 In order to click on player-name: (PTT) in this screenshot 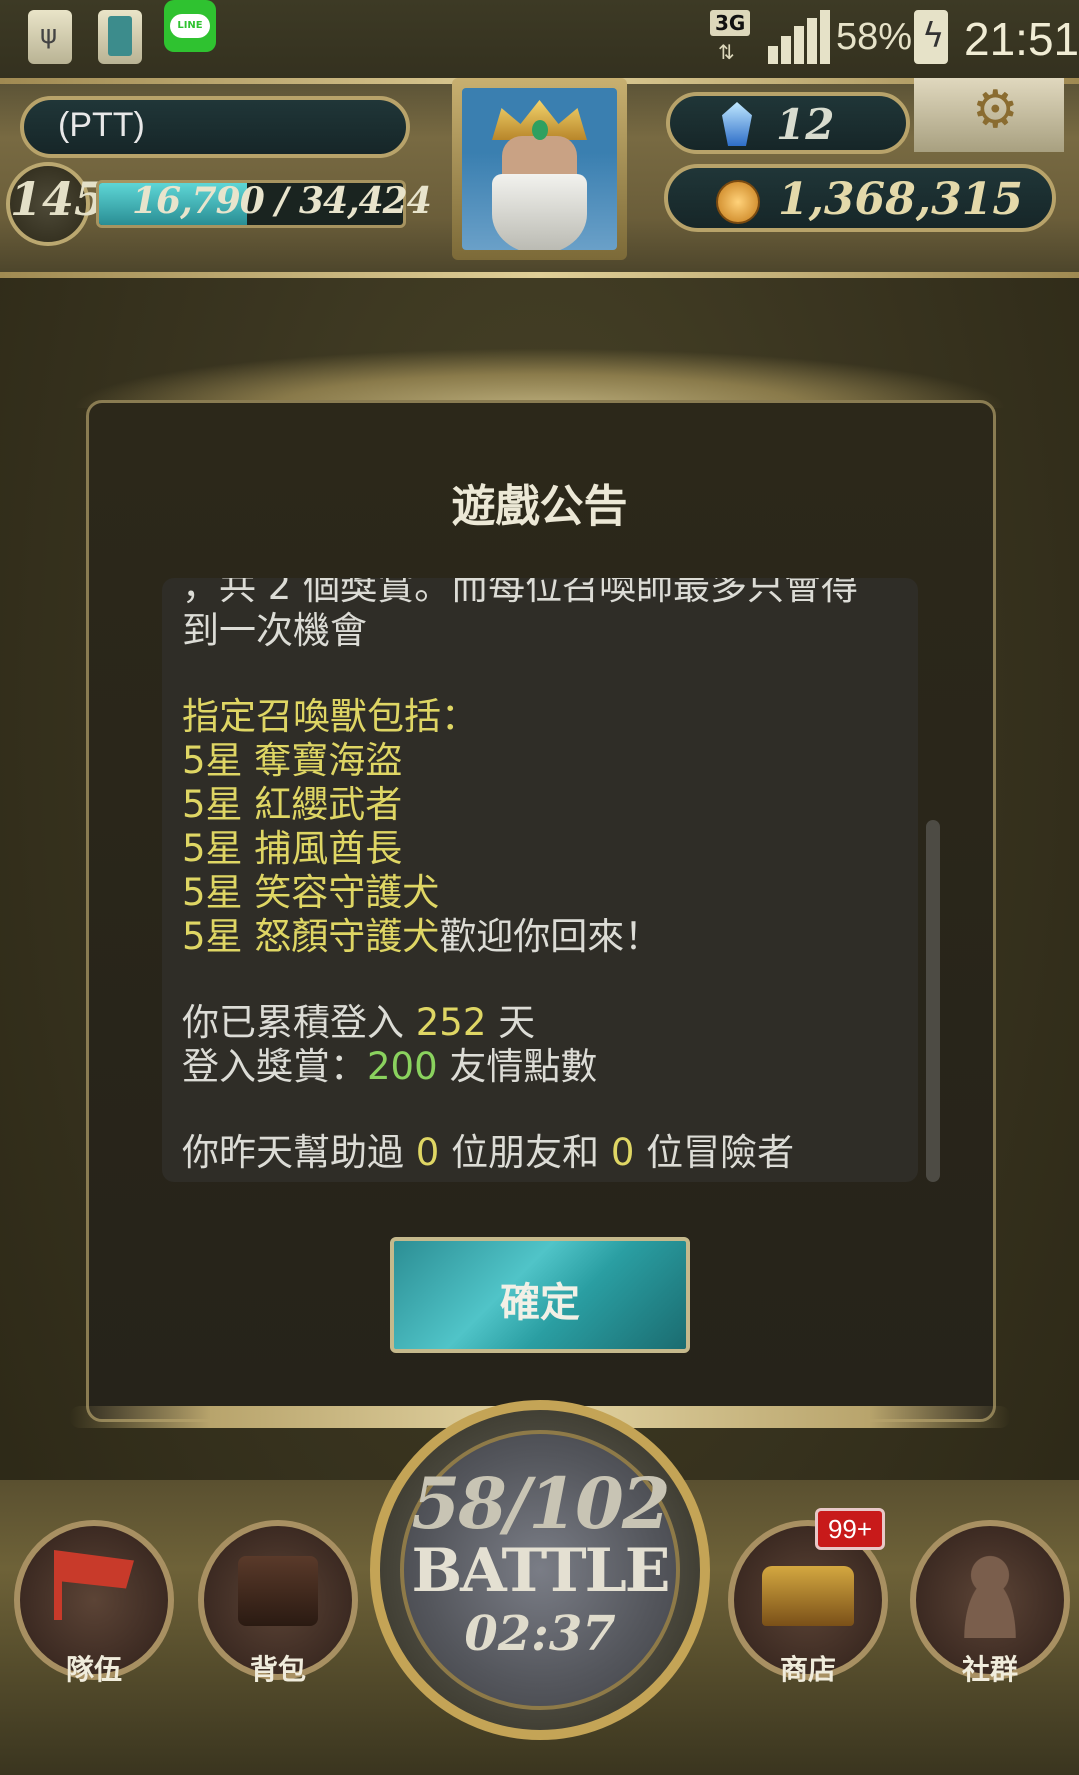, I will do `click(101, 125)`.